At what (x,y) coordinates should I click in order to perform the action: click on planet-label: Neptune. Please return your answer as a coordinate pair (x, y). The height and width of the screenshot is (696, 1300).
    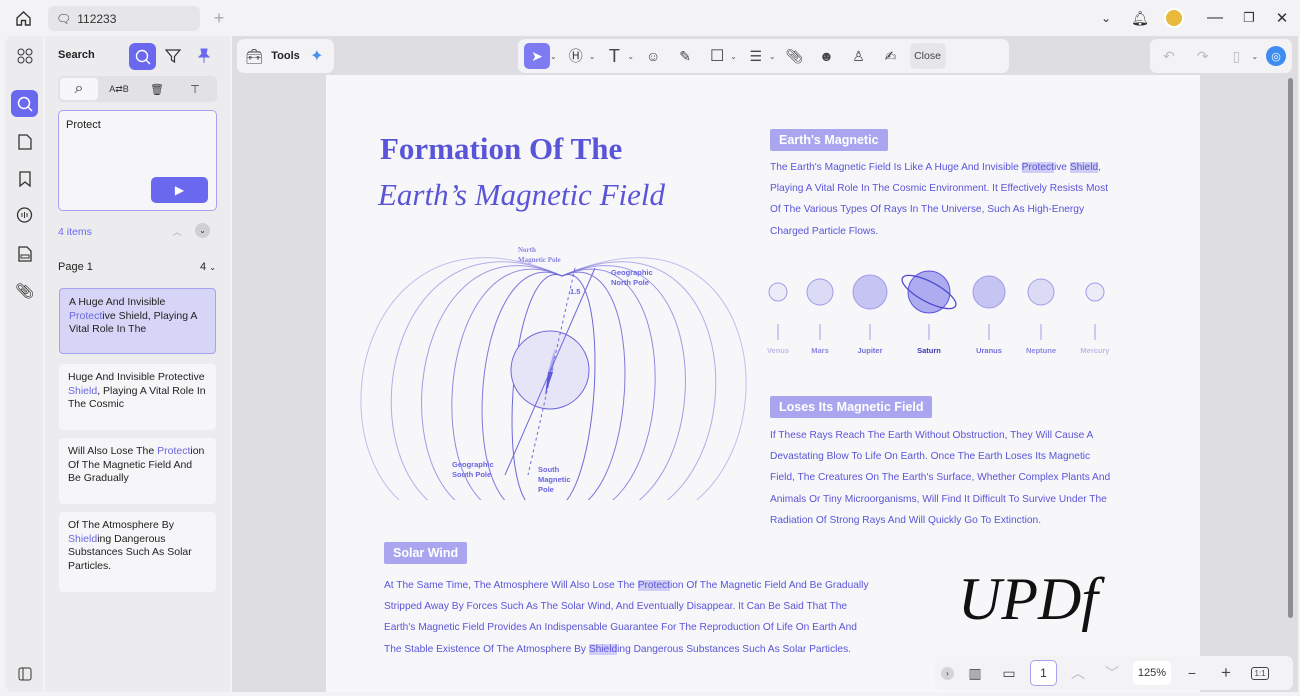
    Looking at the image, I should click on (1041, 350).